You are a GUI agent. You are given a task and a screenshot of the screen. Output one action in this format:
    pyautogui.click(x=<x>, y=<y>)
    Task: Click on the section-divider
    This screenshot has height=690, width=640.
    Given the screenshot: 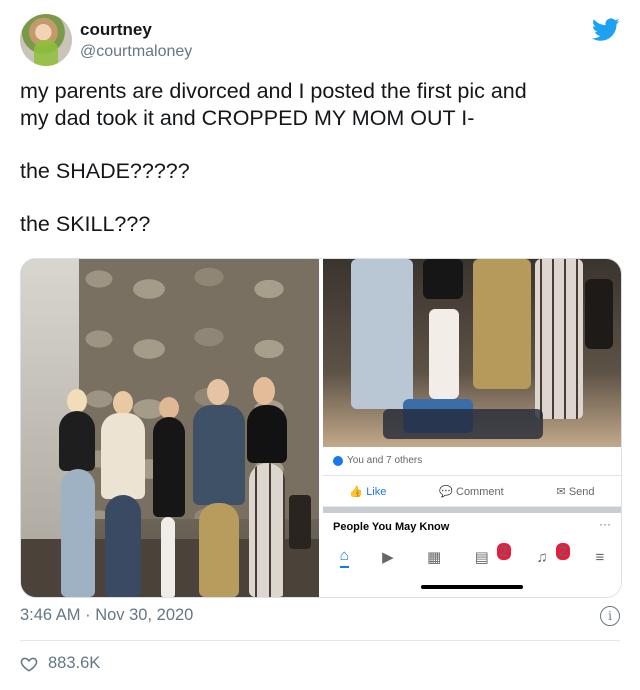 What is the action you would take?
    pyautogui.click(x=472, y=510)
    